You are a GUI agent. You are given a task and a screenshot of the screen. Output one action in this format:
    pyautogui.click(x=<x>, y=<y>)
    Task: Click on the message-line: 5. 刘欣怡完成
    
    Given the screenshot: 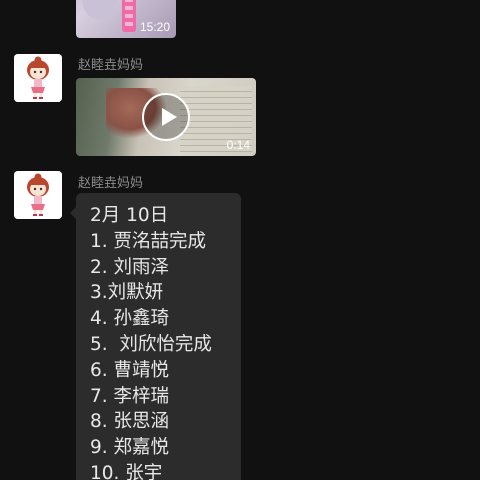 What is the action you would take?
    pyautogui.click(x=151, y=344)
    